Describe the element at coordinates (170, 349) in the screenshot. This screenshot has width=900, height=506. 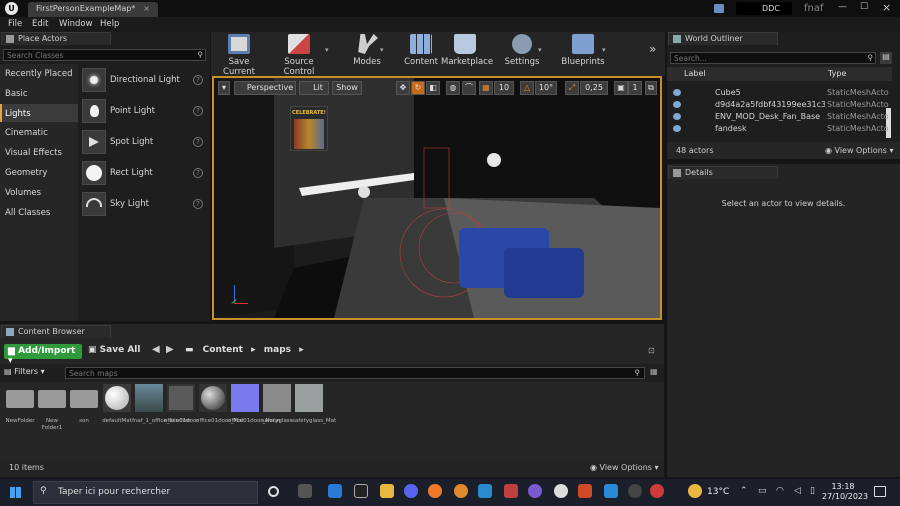
I see `history-forward-icon: ▶` at that location.